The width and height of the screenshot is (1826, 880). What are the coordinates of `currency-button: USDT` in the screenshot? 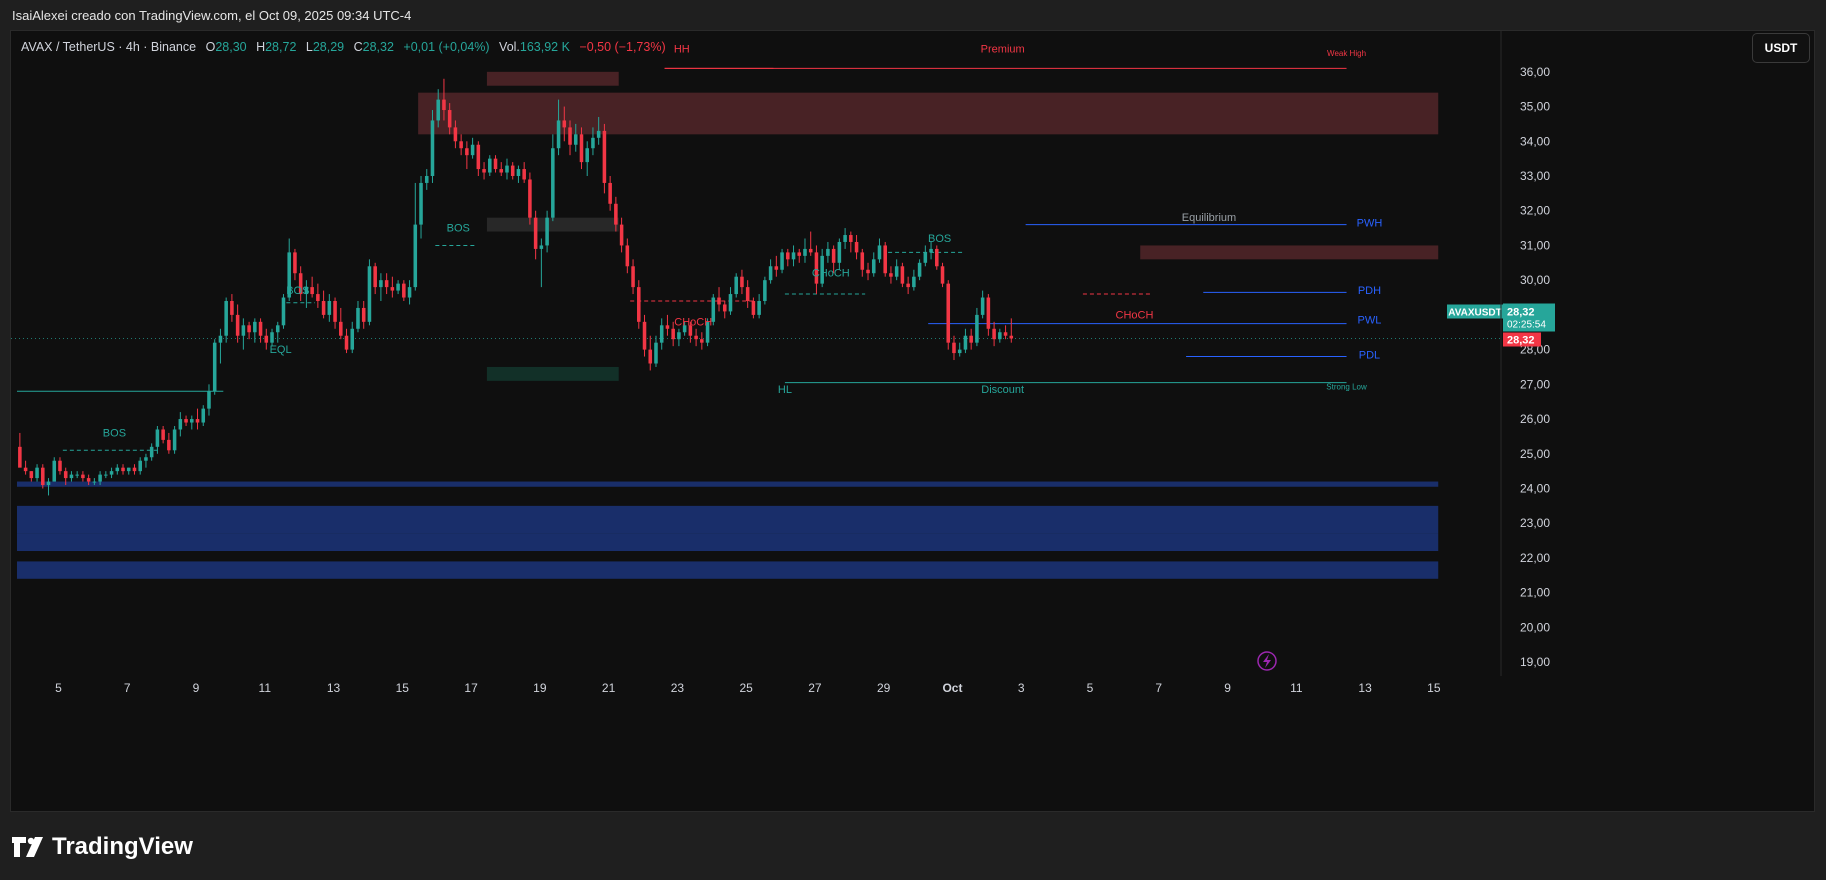 It's located at (1781, 48).